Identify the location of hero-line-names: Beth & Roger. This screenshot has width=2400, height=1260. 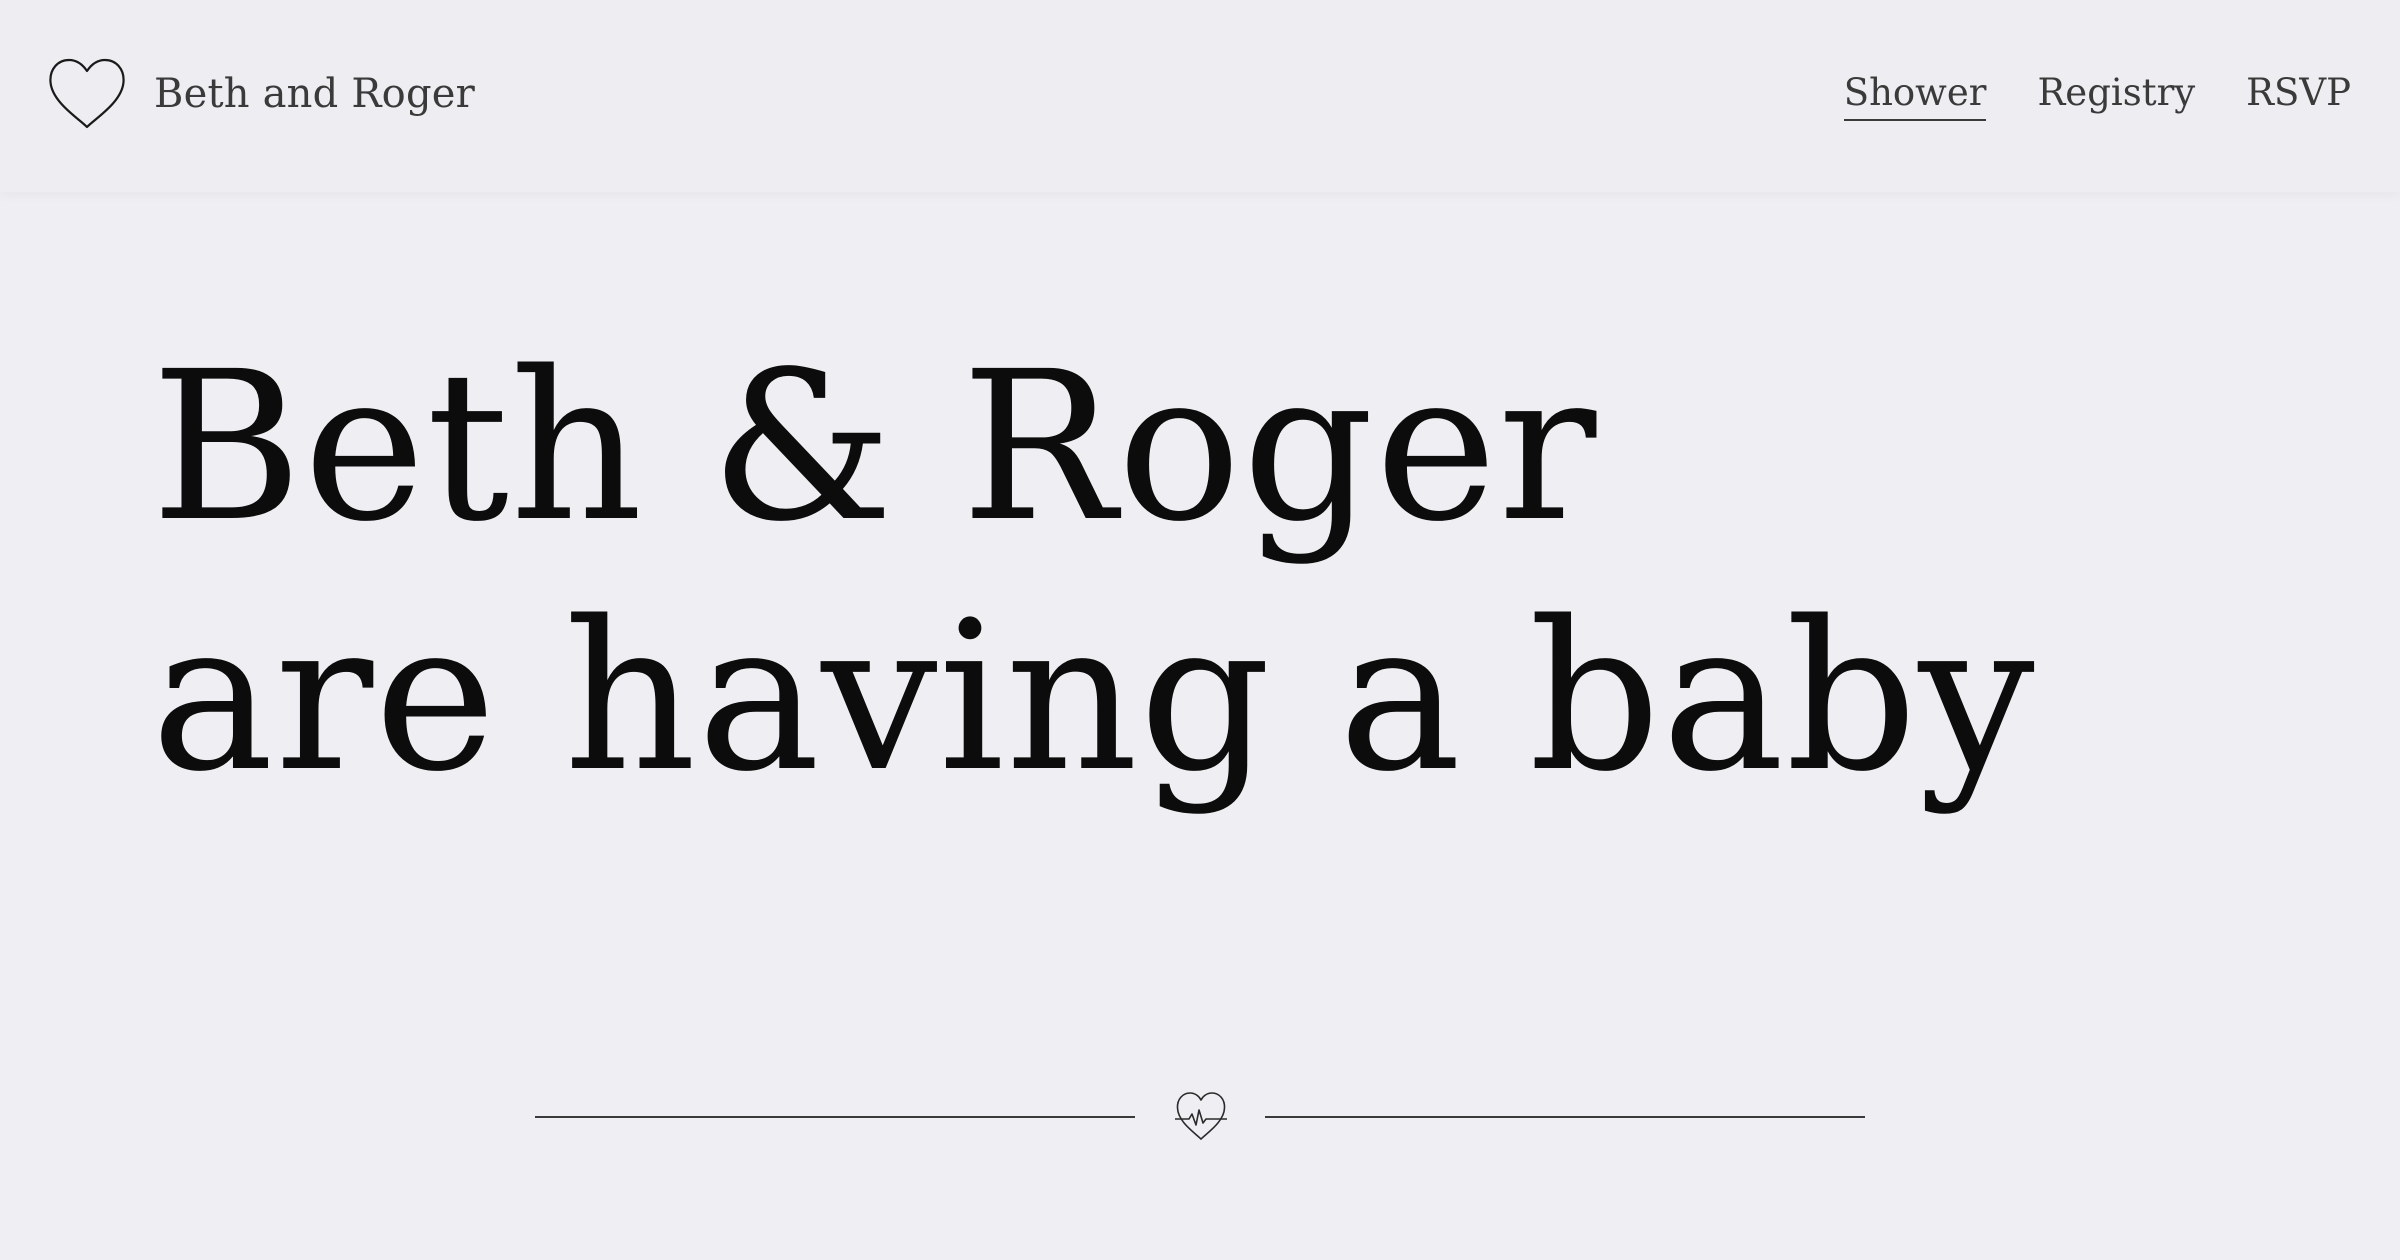
(874, 447).